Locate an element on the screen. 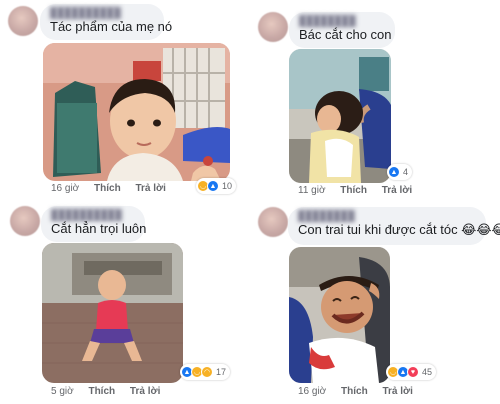 Image resolution: width=500 pixels, height=404 pixels. comment-bubble: ██████████ Cắt hẳn trọi luôn is located at coordinates (94, 224).